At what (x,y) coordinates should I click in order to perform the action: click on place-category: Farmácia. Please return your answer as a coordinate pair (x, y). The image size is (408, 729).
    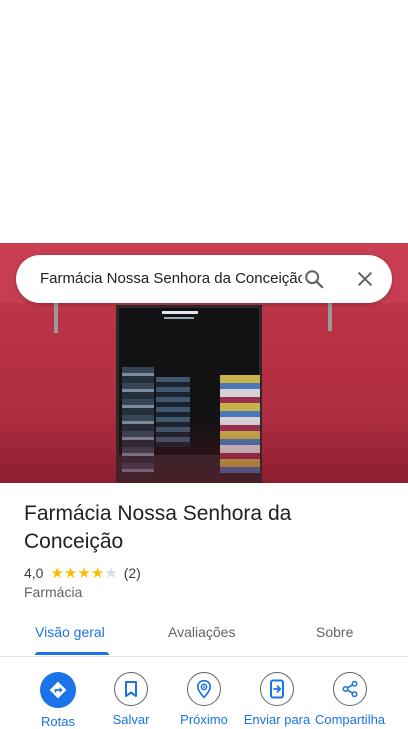
    Looking at the image, I should click on (53, 592).